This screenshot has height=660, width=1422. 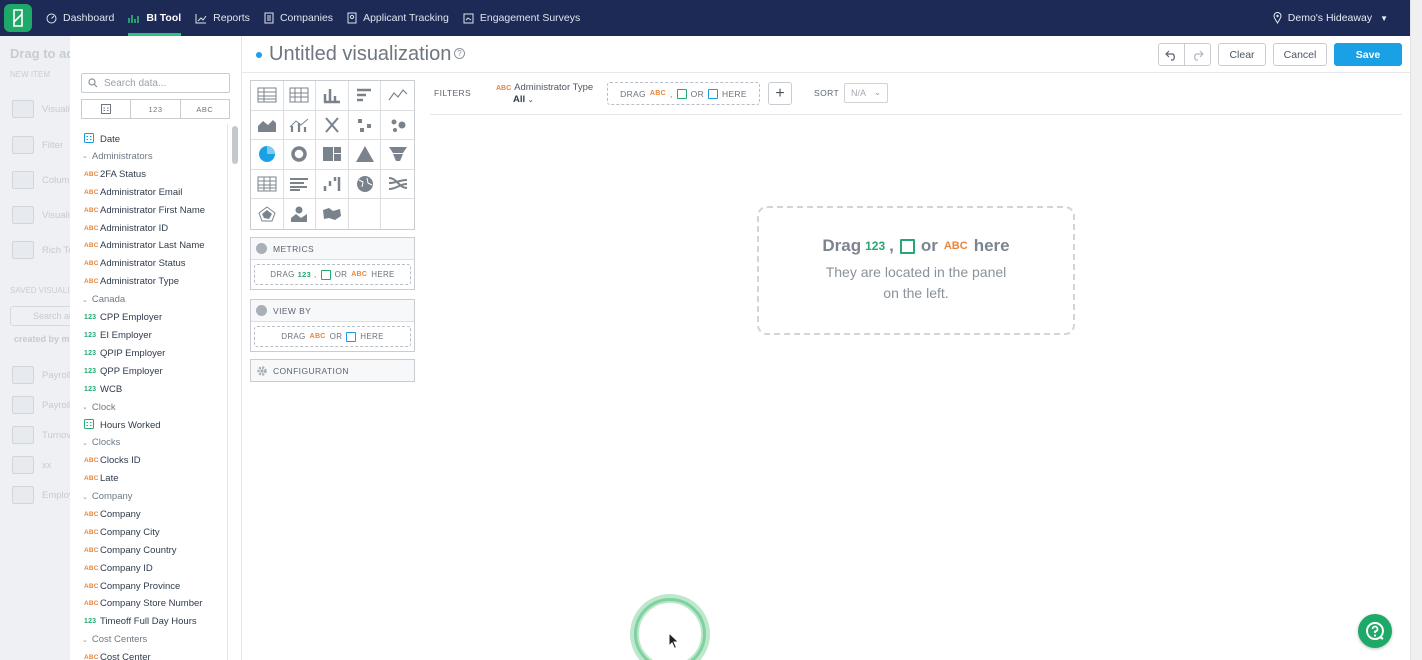 I want to click on undo-button, so click(x=1171, y=54).